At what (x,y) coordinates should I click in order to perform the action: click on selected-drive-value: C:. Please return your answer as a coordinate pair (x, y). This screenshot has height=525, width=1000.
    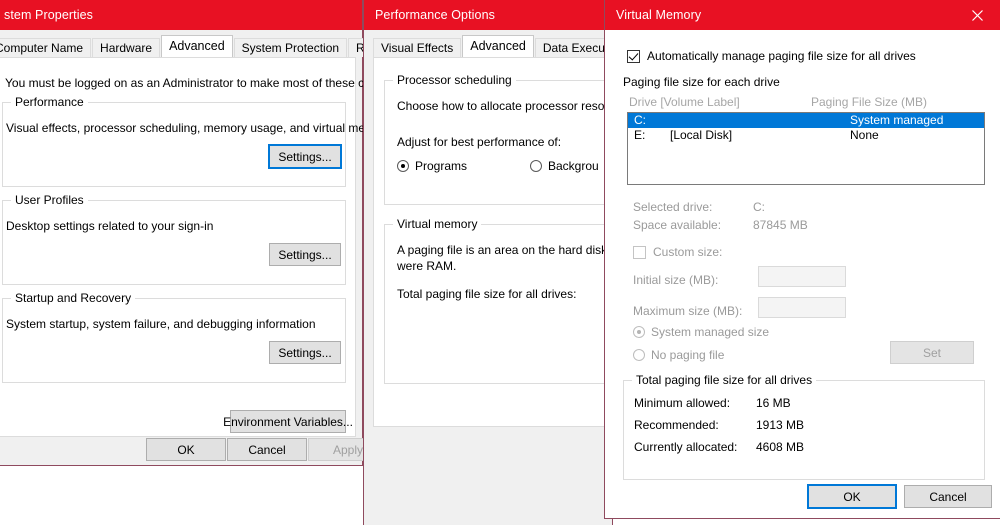
    Looking at the image, I should click on (759, 207).